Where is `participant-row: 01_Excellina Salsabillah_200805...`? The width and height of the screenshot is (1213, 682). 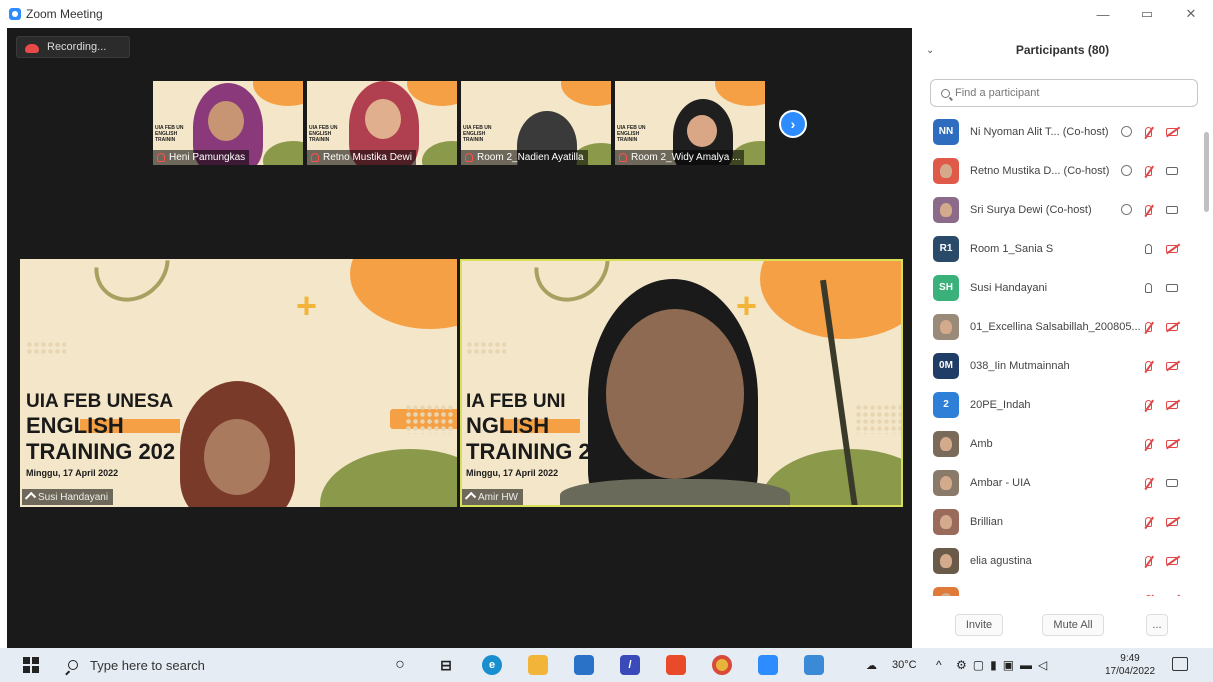
participant-row: 01_Excellina Salsabillah_200805... is located at coordinates (1057, 326).